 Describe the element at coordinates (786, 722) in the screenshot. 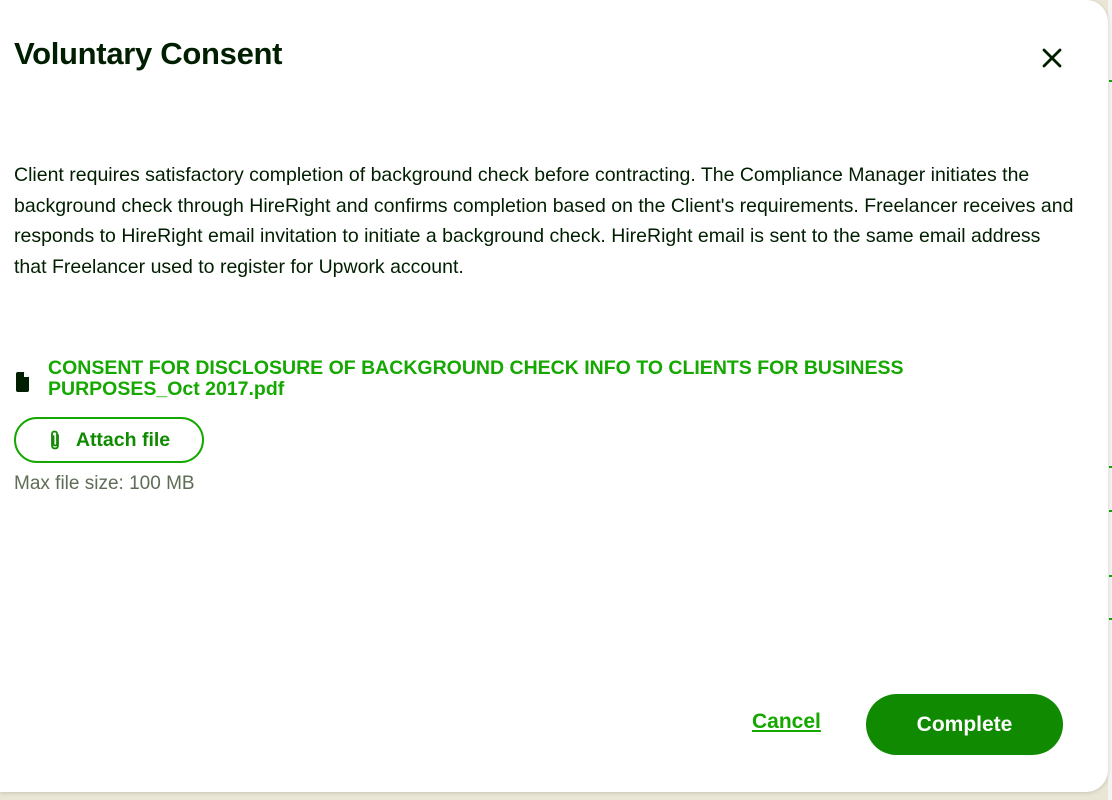

I see `cancel-button: Cancel` at that location.